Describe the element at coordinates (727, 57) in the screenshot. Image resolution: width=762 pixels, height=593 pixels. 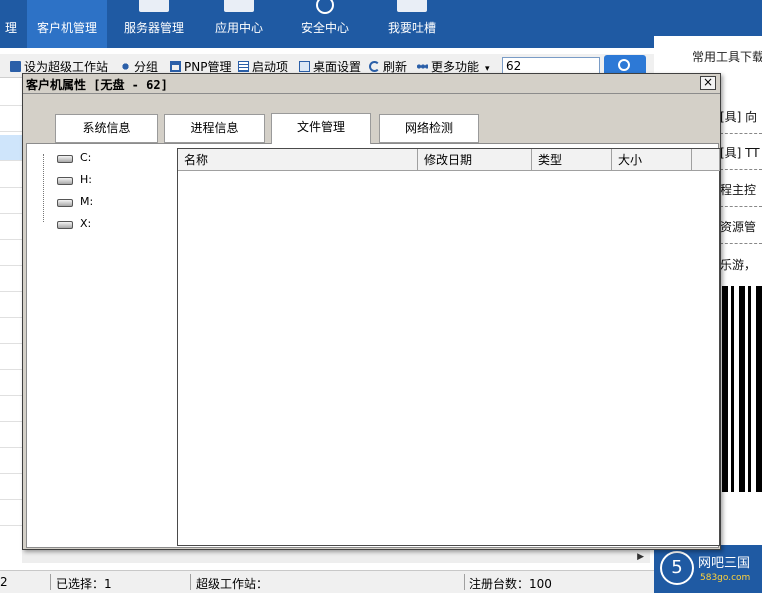
I see `right-panel-title: 常用工具下载` at that location.